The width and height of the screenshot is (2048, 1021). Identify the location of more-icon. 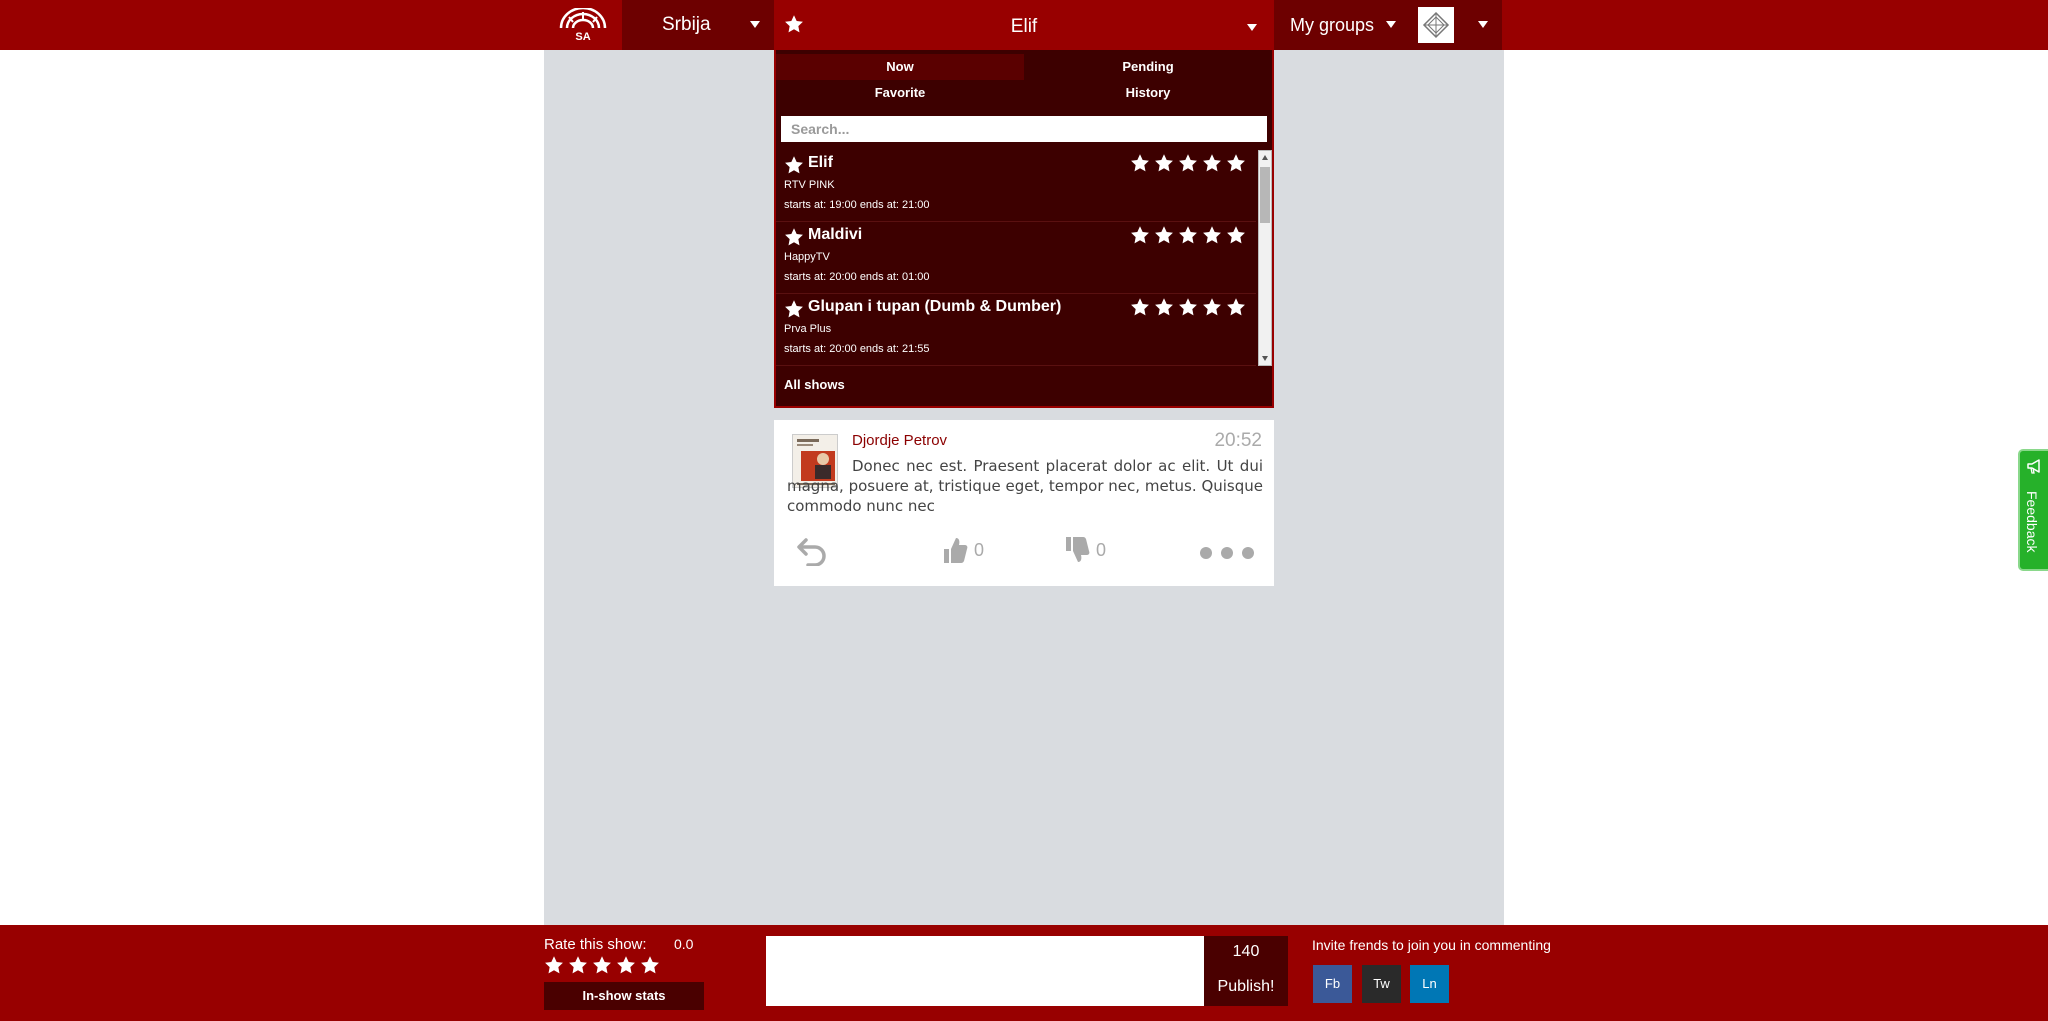
(1227, 553).